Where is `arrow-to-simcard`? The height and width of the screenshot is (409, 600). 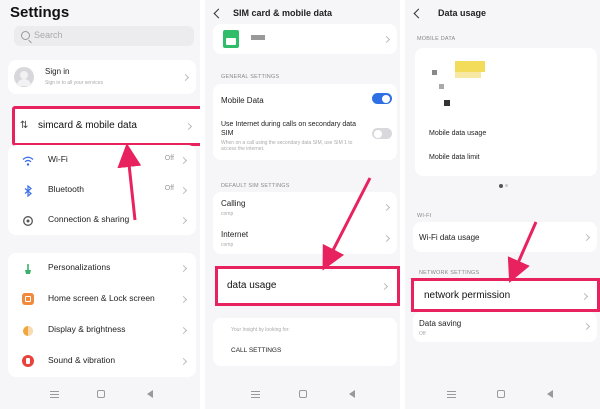
arrow-to-simcard is located at coordinates (129, 182).